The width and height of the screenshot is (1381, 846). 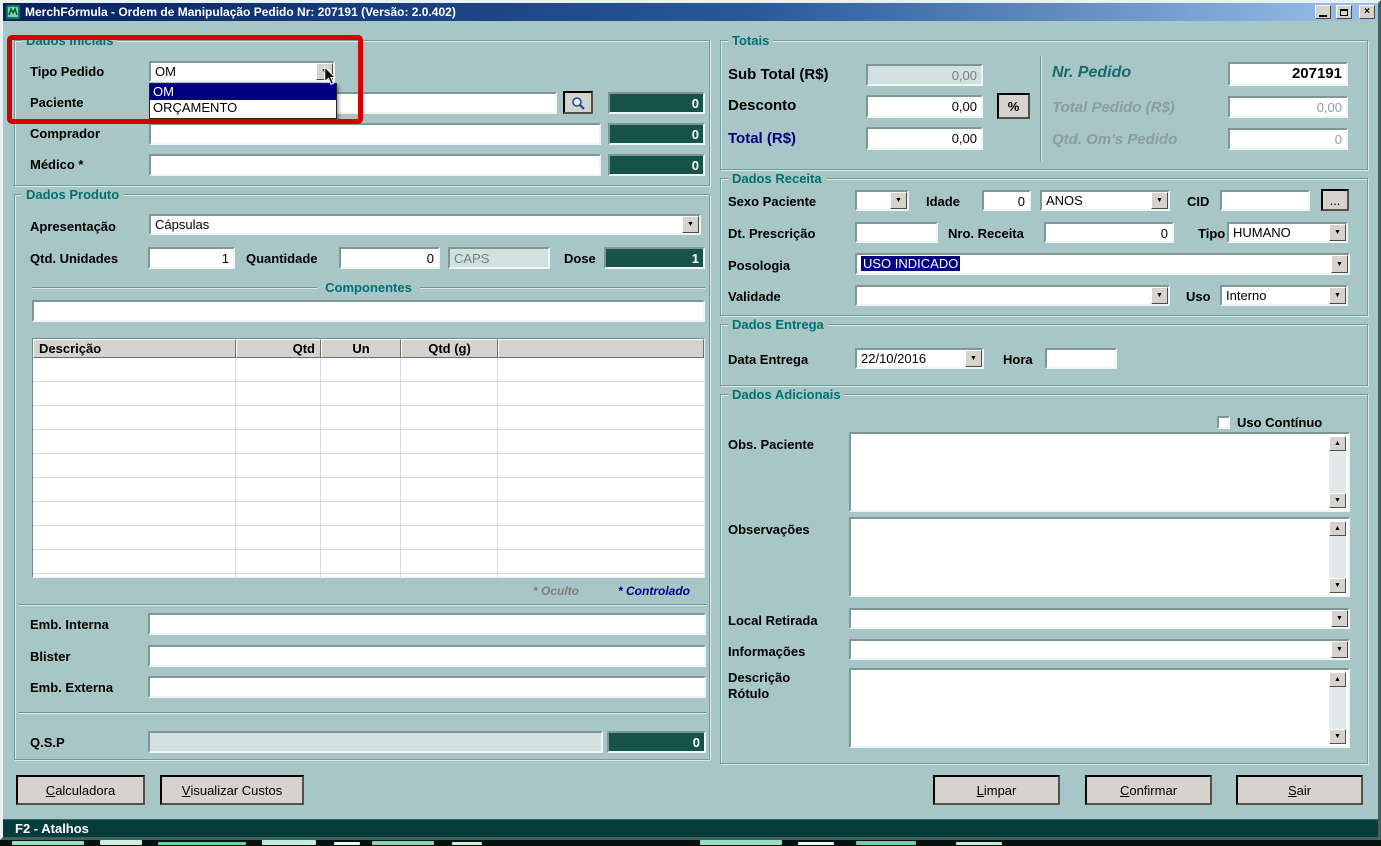 I want to click on paciente-label: Paciente, so click(x=57, y=102).